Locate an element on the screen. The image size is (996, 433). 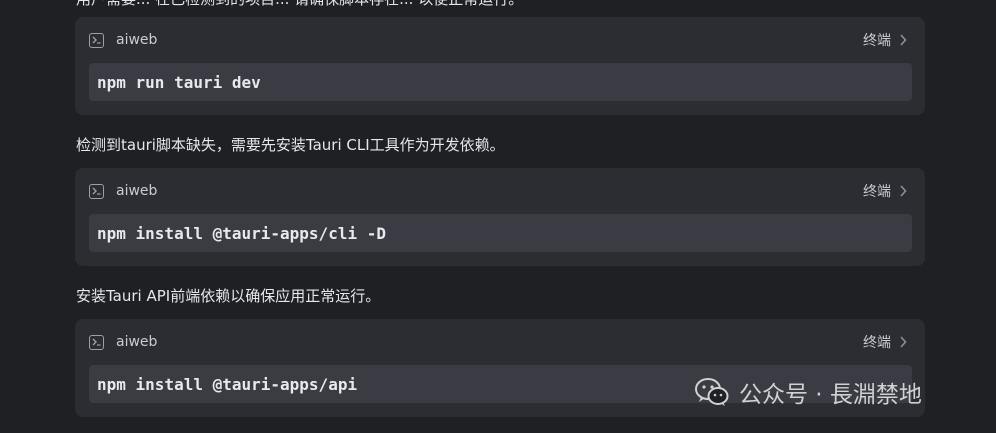
watermark-text: 公众号 · 長淵禁地 is located at coordinates (830, 395).